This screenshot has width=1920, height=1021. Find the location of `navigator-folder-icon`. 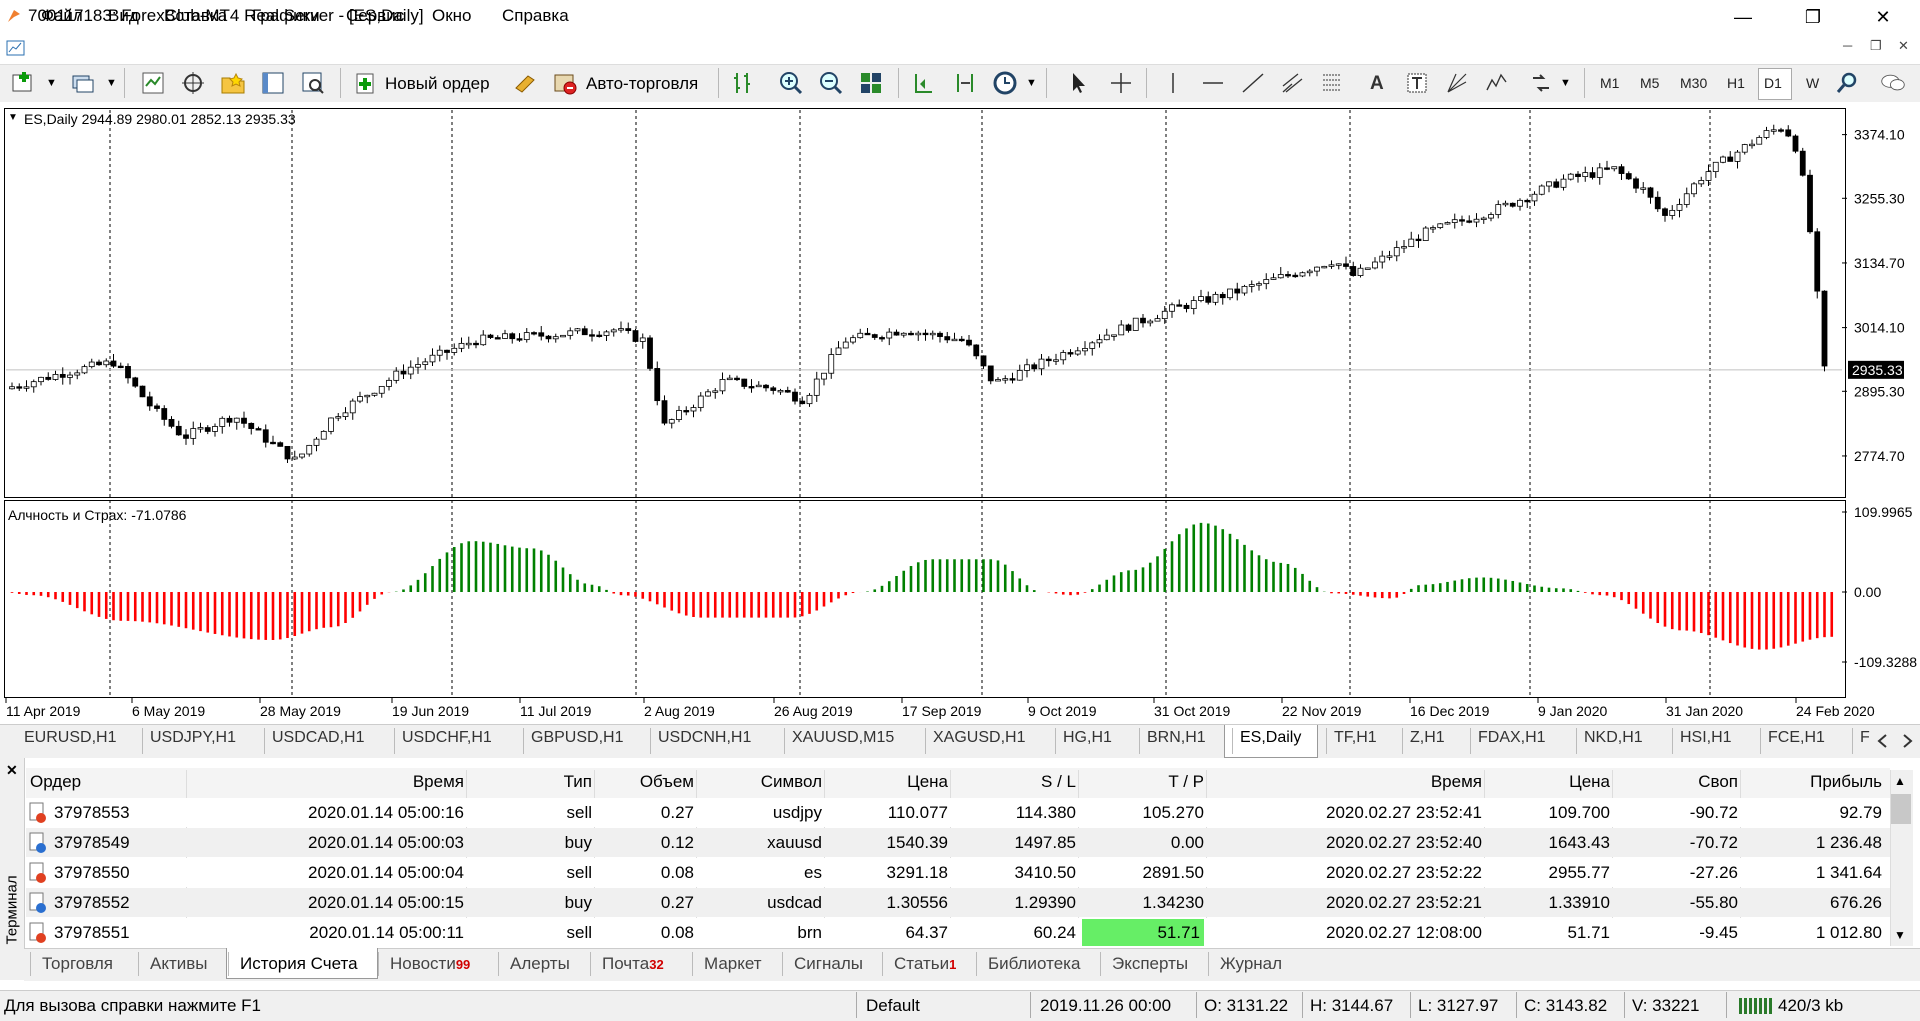

navigator-folder-icon is located at coordinates (233, 83).